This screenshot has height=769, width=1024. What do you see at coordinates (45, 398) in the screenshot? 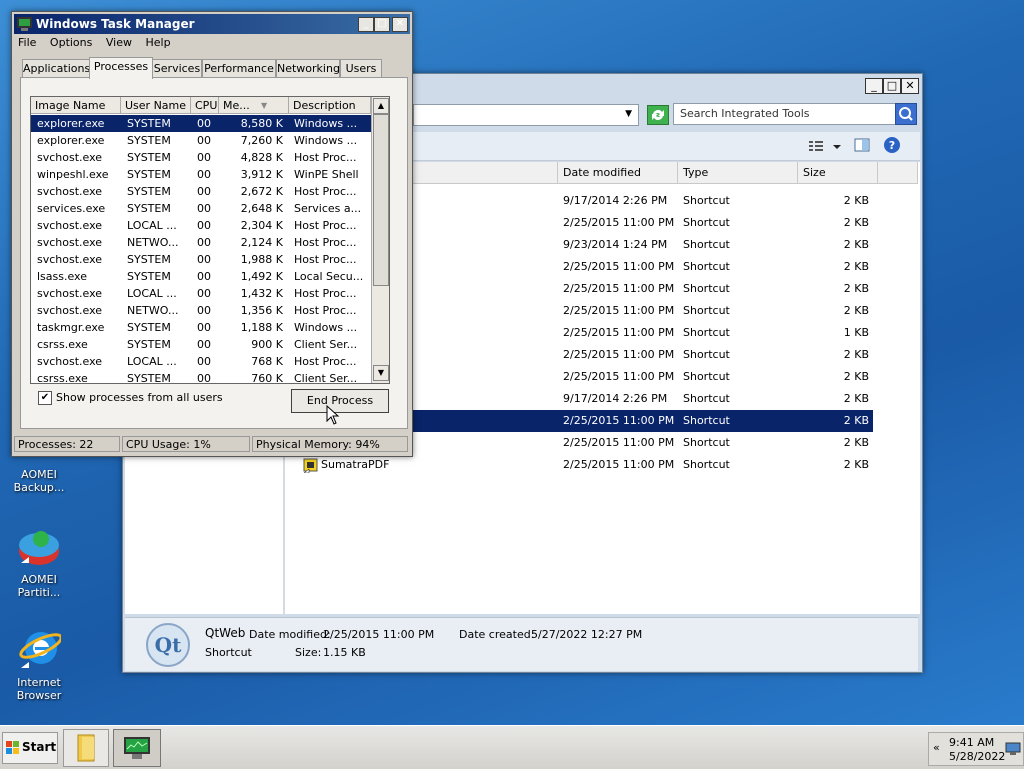
I see `show-all-users-checkbox: ✔` at bounding box center [45, 398].